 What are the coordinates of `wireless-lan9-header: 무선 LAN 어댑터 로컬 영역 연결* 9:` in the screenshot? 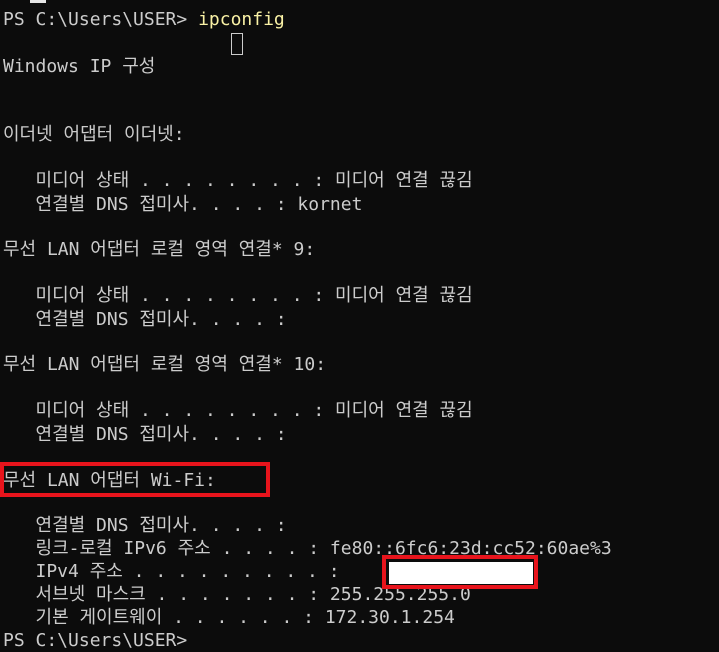 It's located at (159, 249).